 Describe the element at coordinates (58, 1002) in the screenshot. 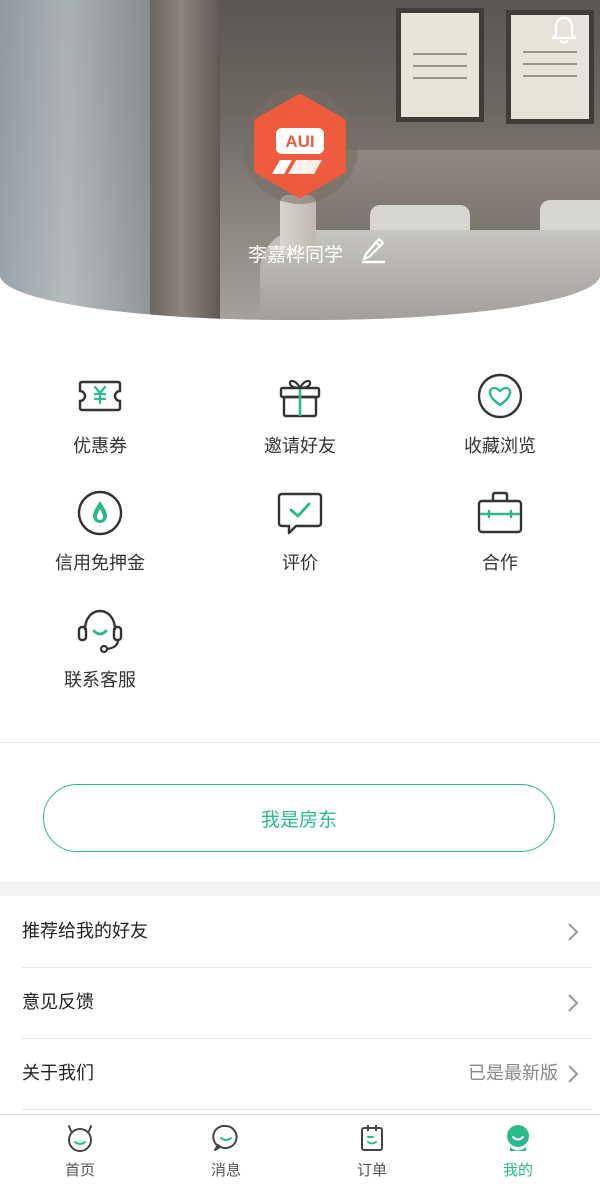

I see `menu-label: 意见反馈` at that location.